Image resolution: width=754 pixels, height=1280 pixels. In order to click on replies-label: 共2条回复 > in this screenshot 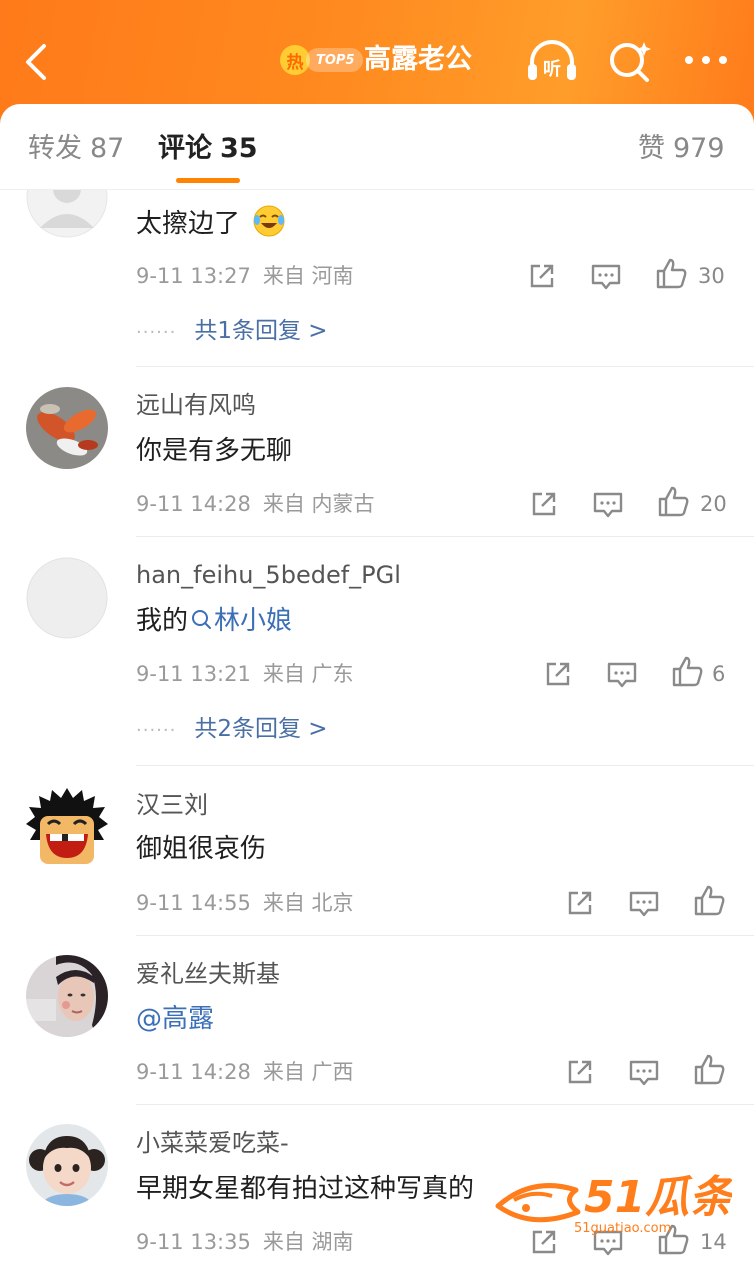, I will do `click(261, 729)`.